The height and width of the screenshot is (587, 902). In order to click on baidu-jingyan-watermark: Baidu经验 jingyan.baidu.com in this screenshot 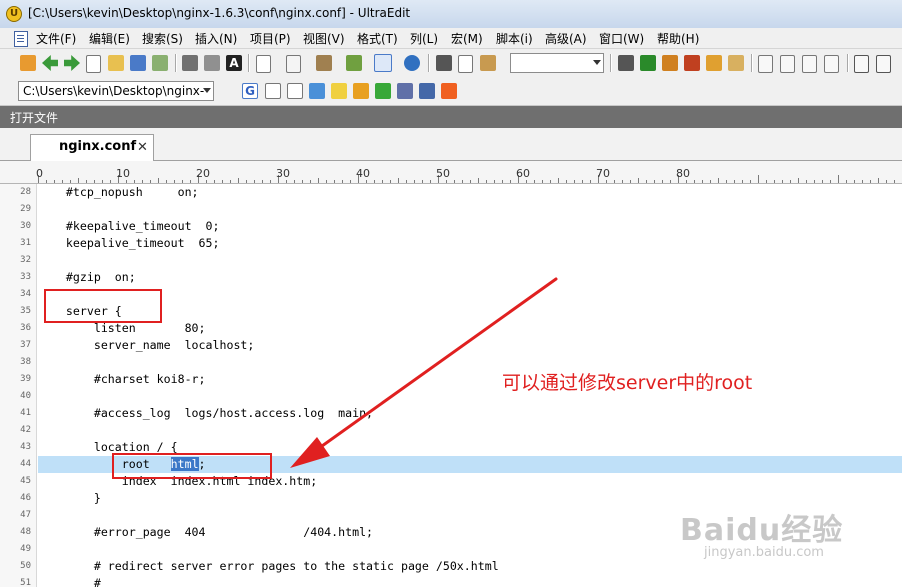, I will do `click(761, 532)`.